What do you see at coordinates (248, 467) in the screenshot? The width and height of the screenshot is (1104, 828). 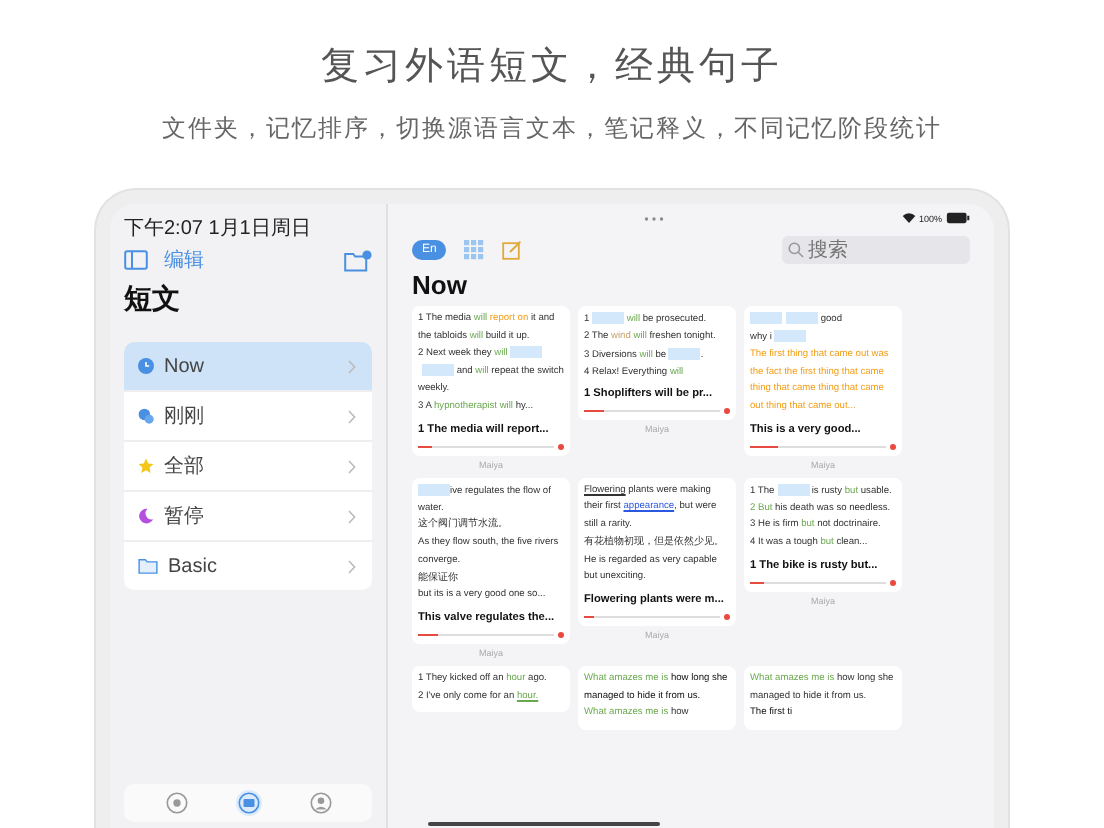 I see `folder-item: 全部` at bounding box center [248, 467].